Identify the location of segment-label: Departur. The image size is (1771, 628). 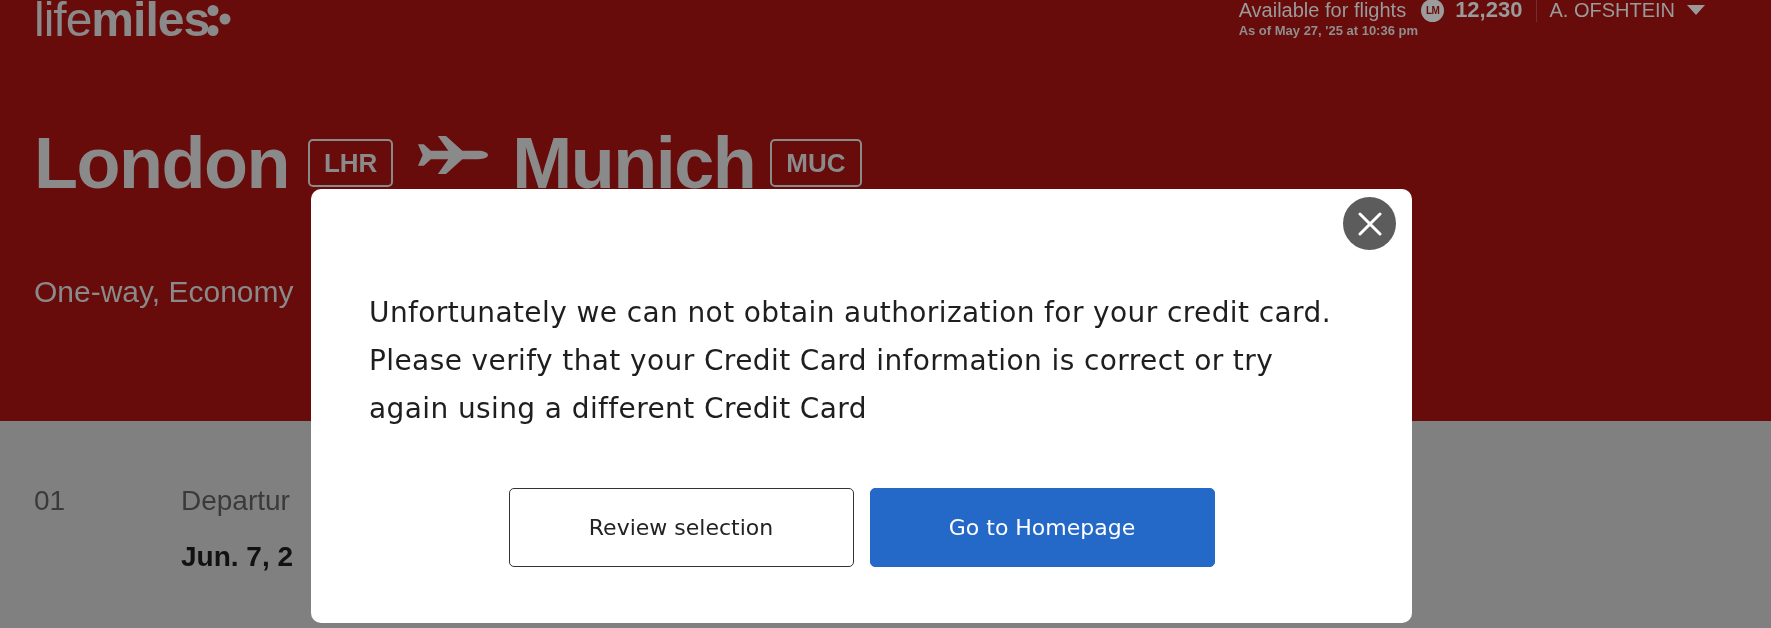
(235, 501).